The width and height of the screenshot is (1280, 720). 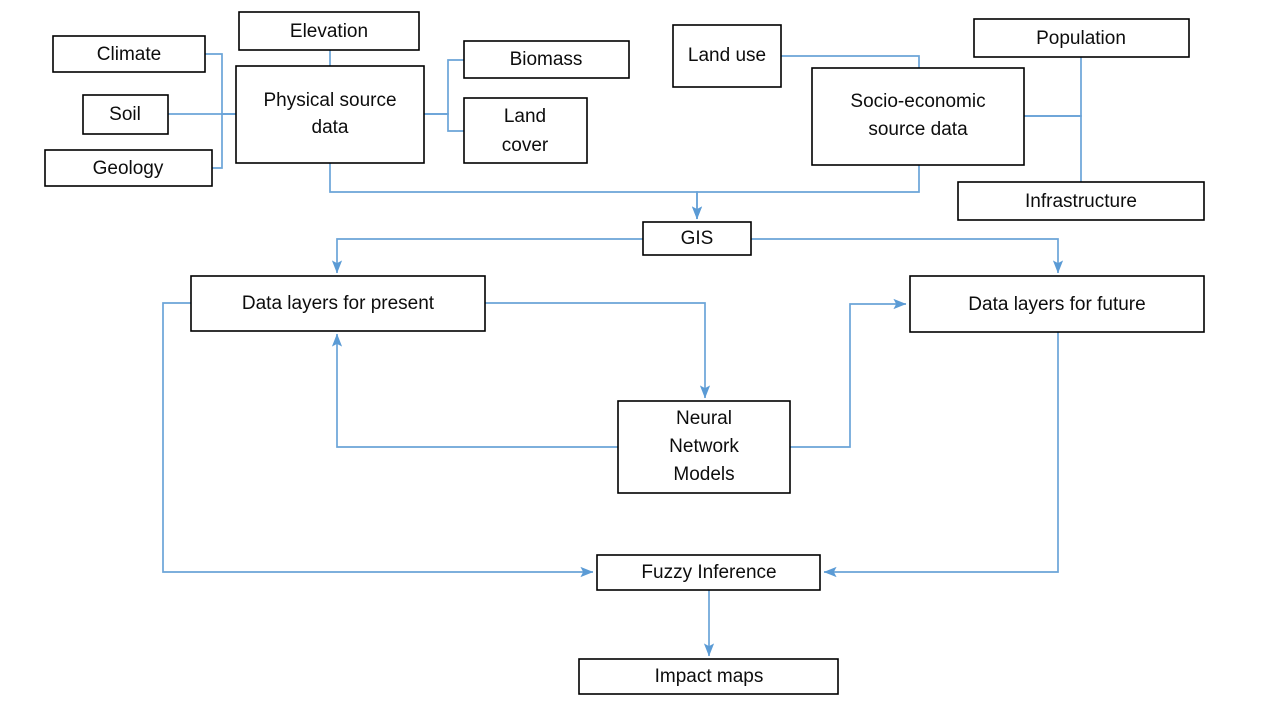 What do you see at coordinates (329, 100) in the screenshot?
I see `node-physical-source-data-label-line1: Physical source` at bounding box center [329, 100].